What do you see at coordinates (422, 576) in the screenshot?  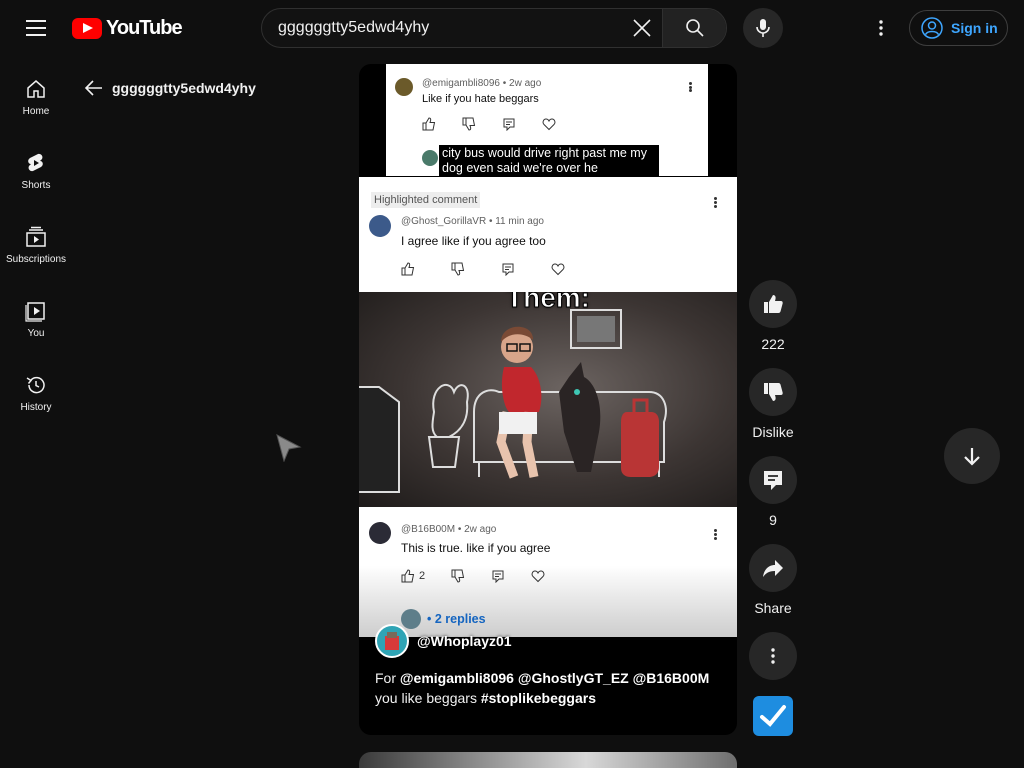 I see `comment-like-count: 2` at bounding box center [422, 576].